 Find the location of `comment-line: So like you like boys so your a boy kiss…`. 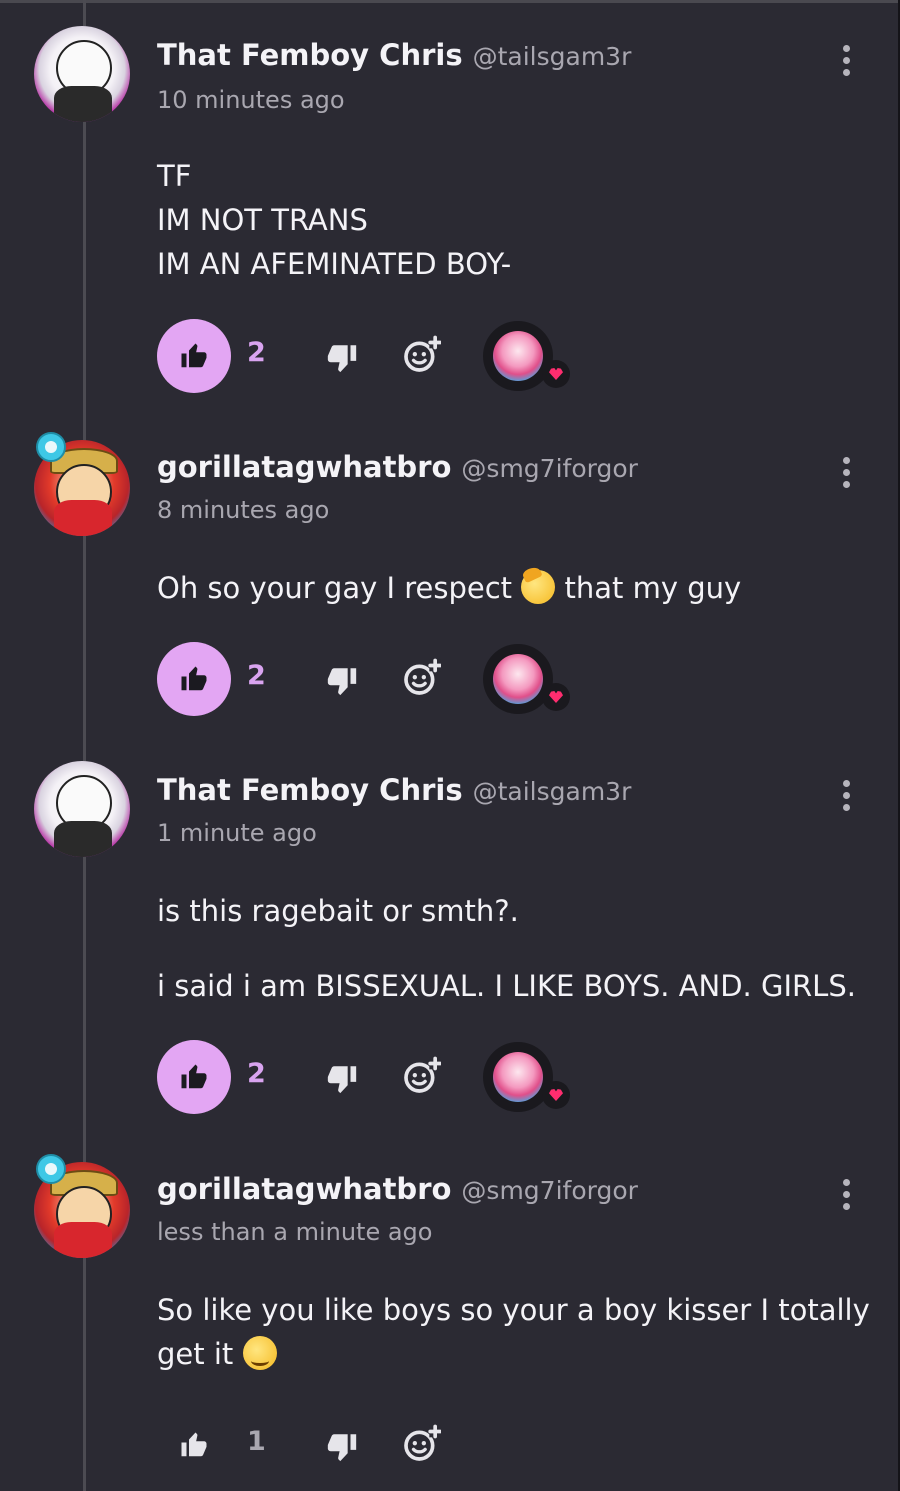

comment-line: So like you like boys so your a boy kiss… is located at coordinates (513, 1310).